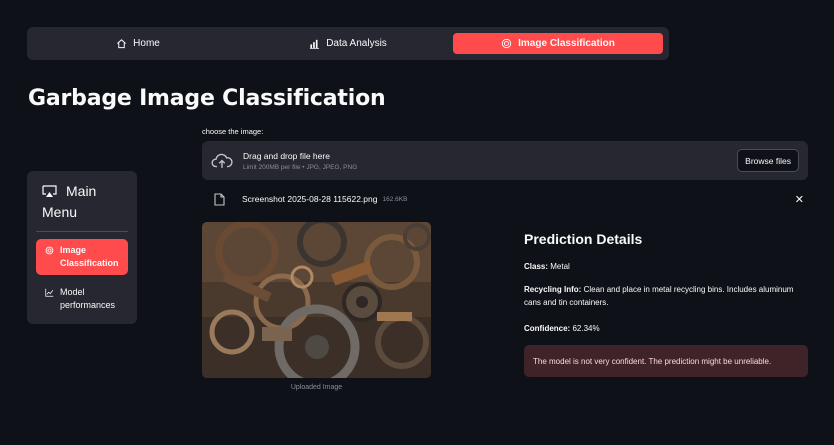 This screenshot has width=834, height=445. I want to click on sidebar-divider, so click(82, 231).